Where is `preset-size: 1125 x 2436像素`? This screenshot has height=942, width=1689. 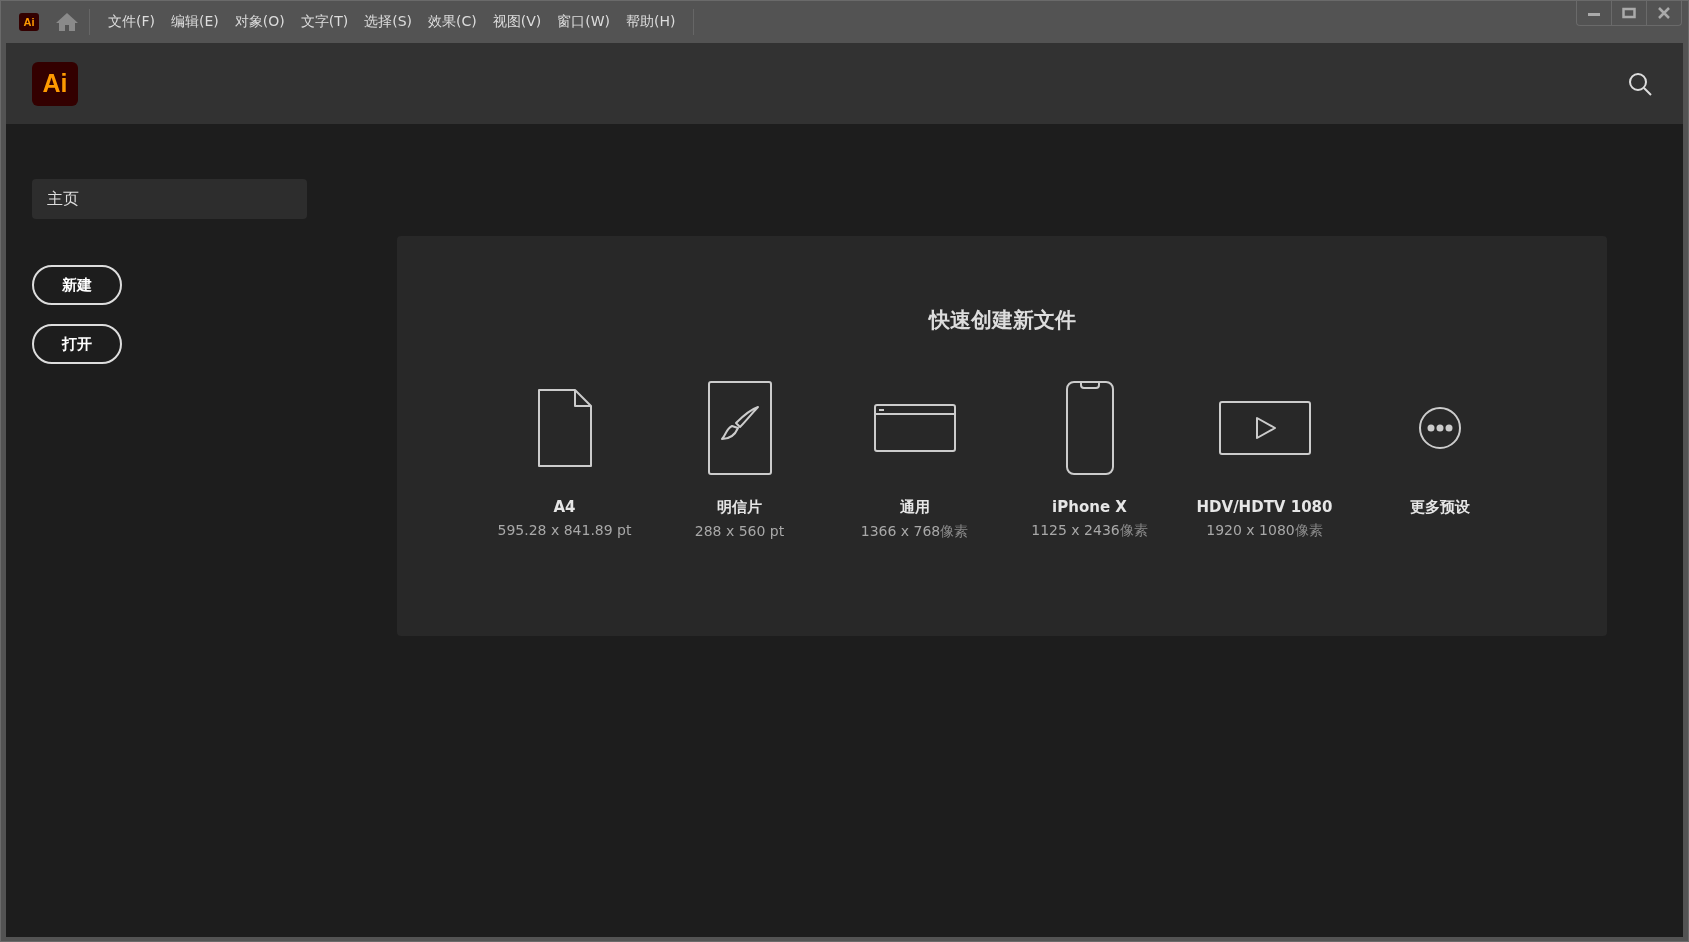 preset-size: 1125 x 2436像素 is located at coordinates (1089, 531).